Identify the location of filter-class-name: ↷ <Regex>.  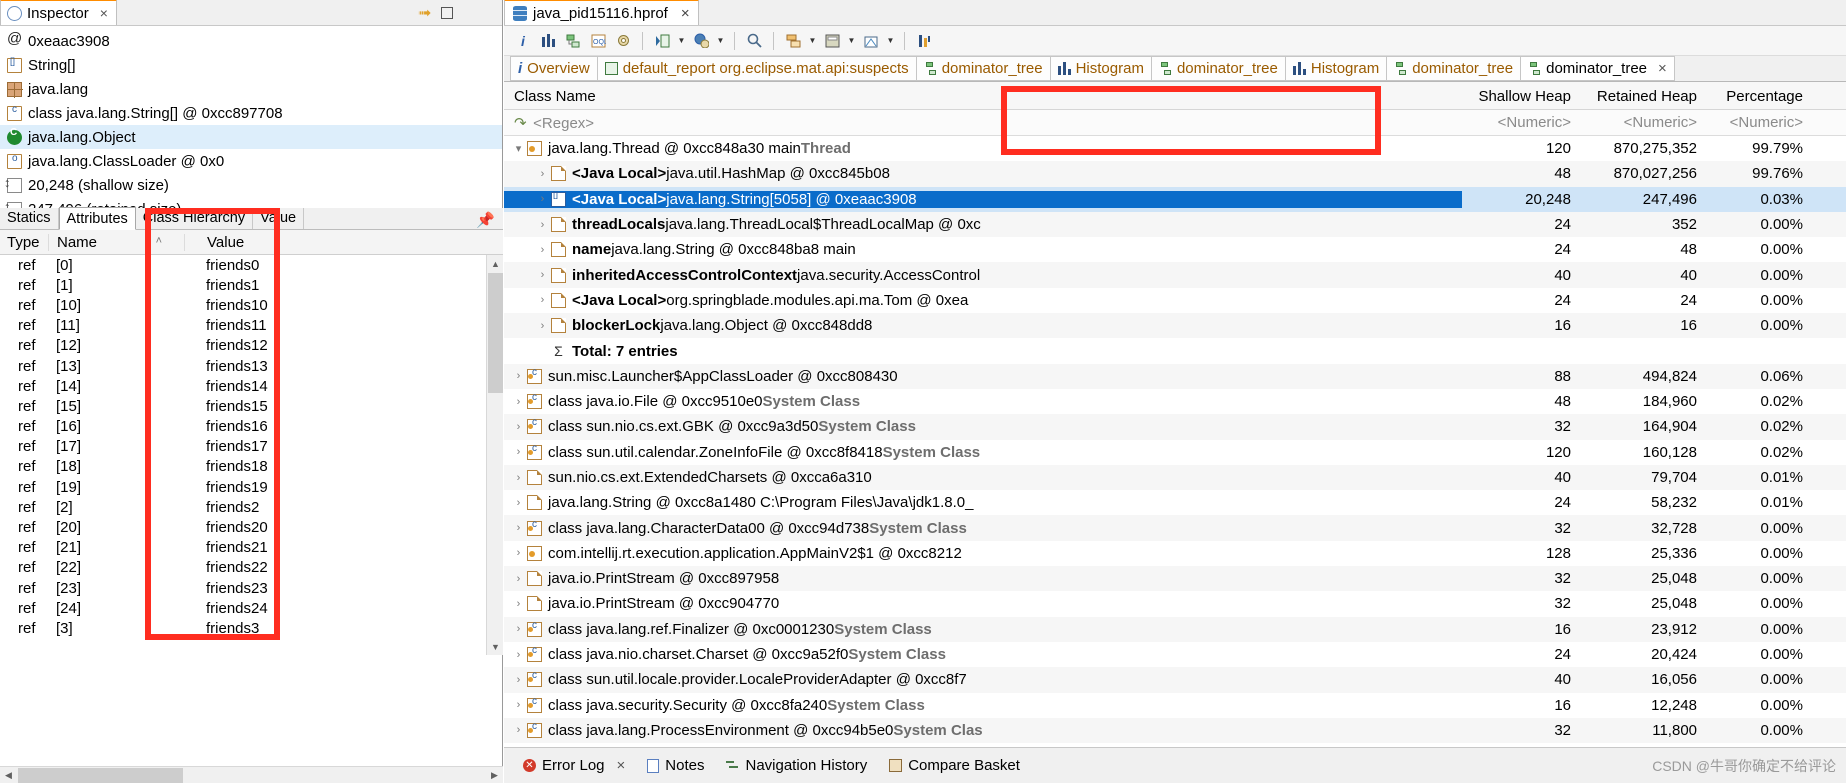
(983, 123).